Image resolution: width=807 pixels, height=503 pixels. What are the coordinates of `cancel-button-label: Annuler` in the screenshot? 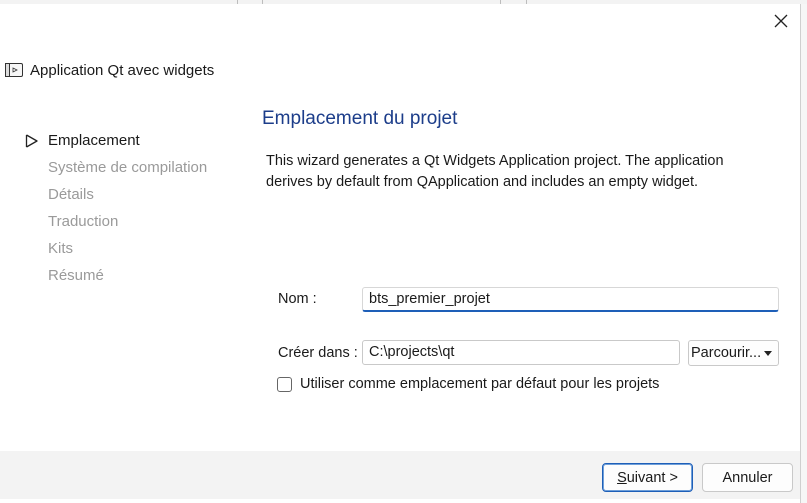 It's located at (747, 477).